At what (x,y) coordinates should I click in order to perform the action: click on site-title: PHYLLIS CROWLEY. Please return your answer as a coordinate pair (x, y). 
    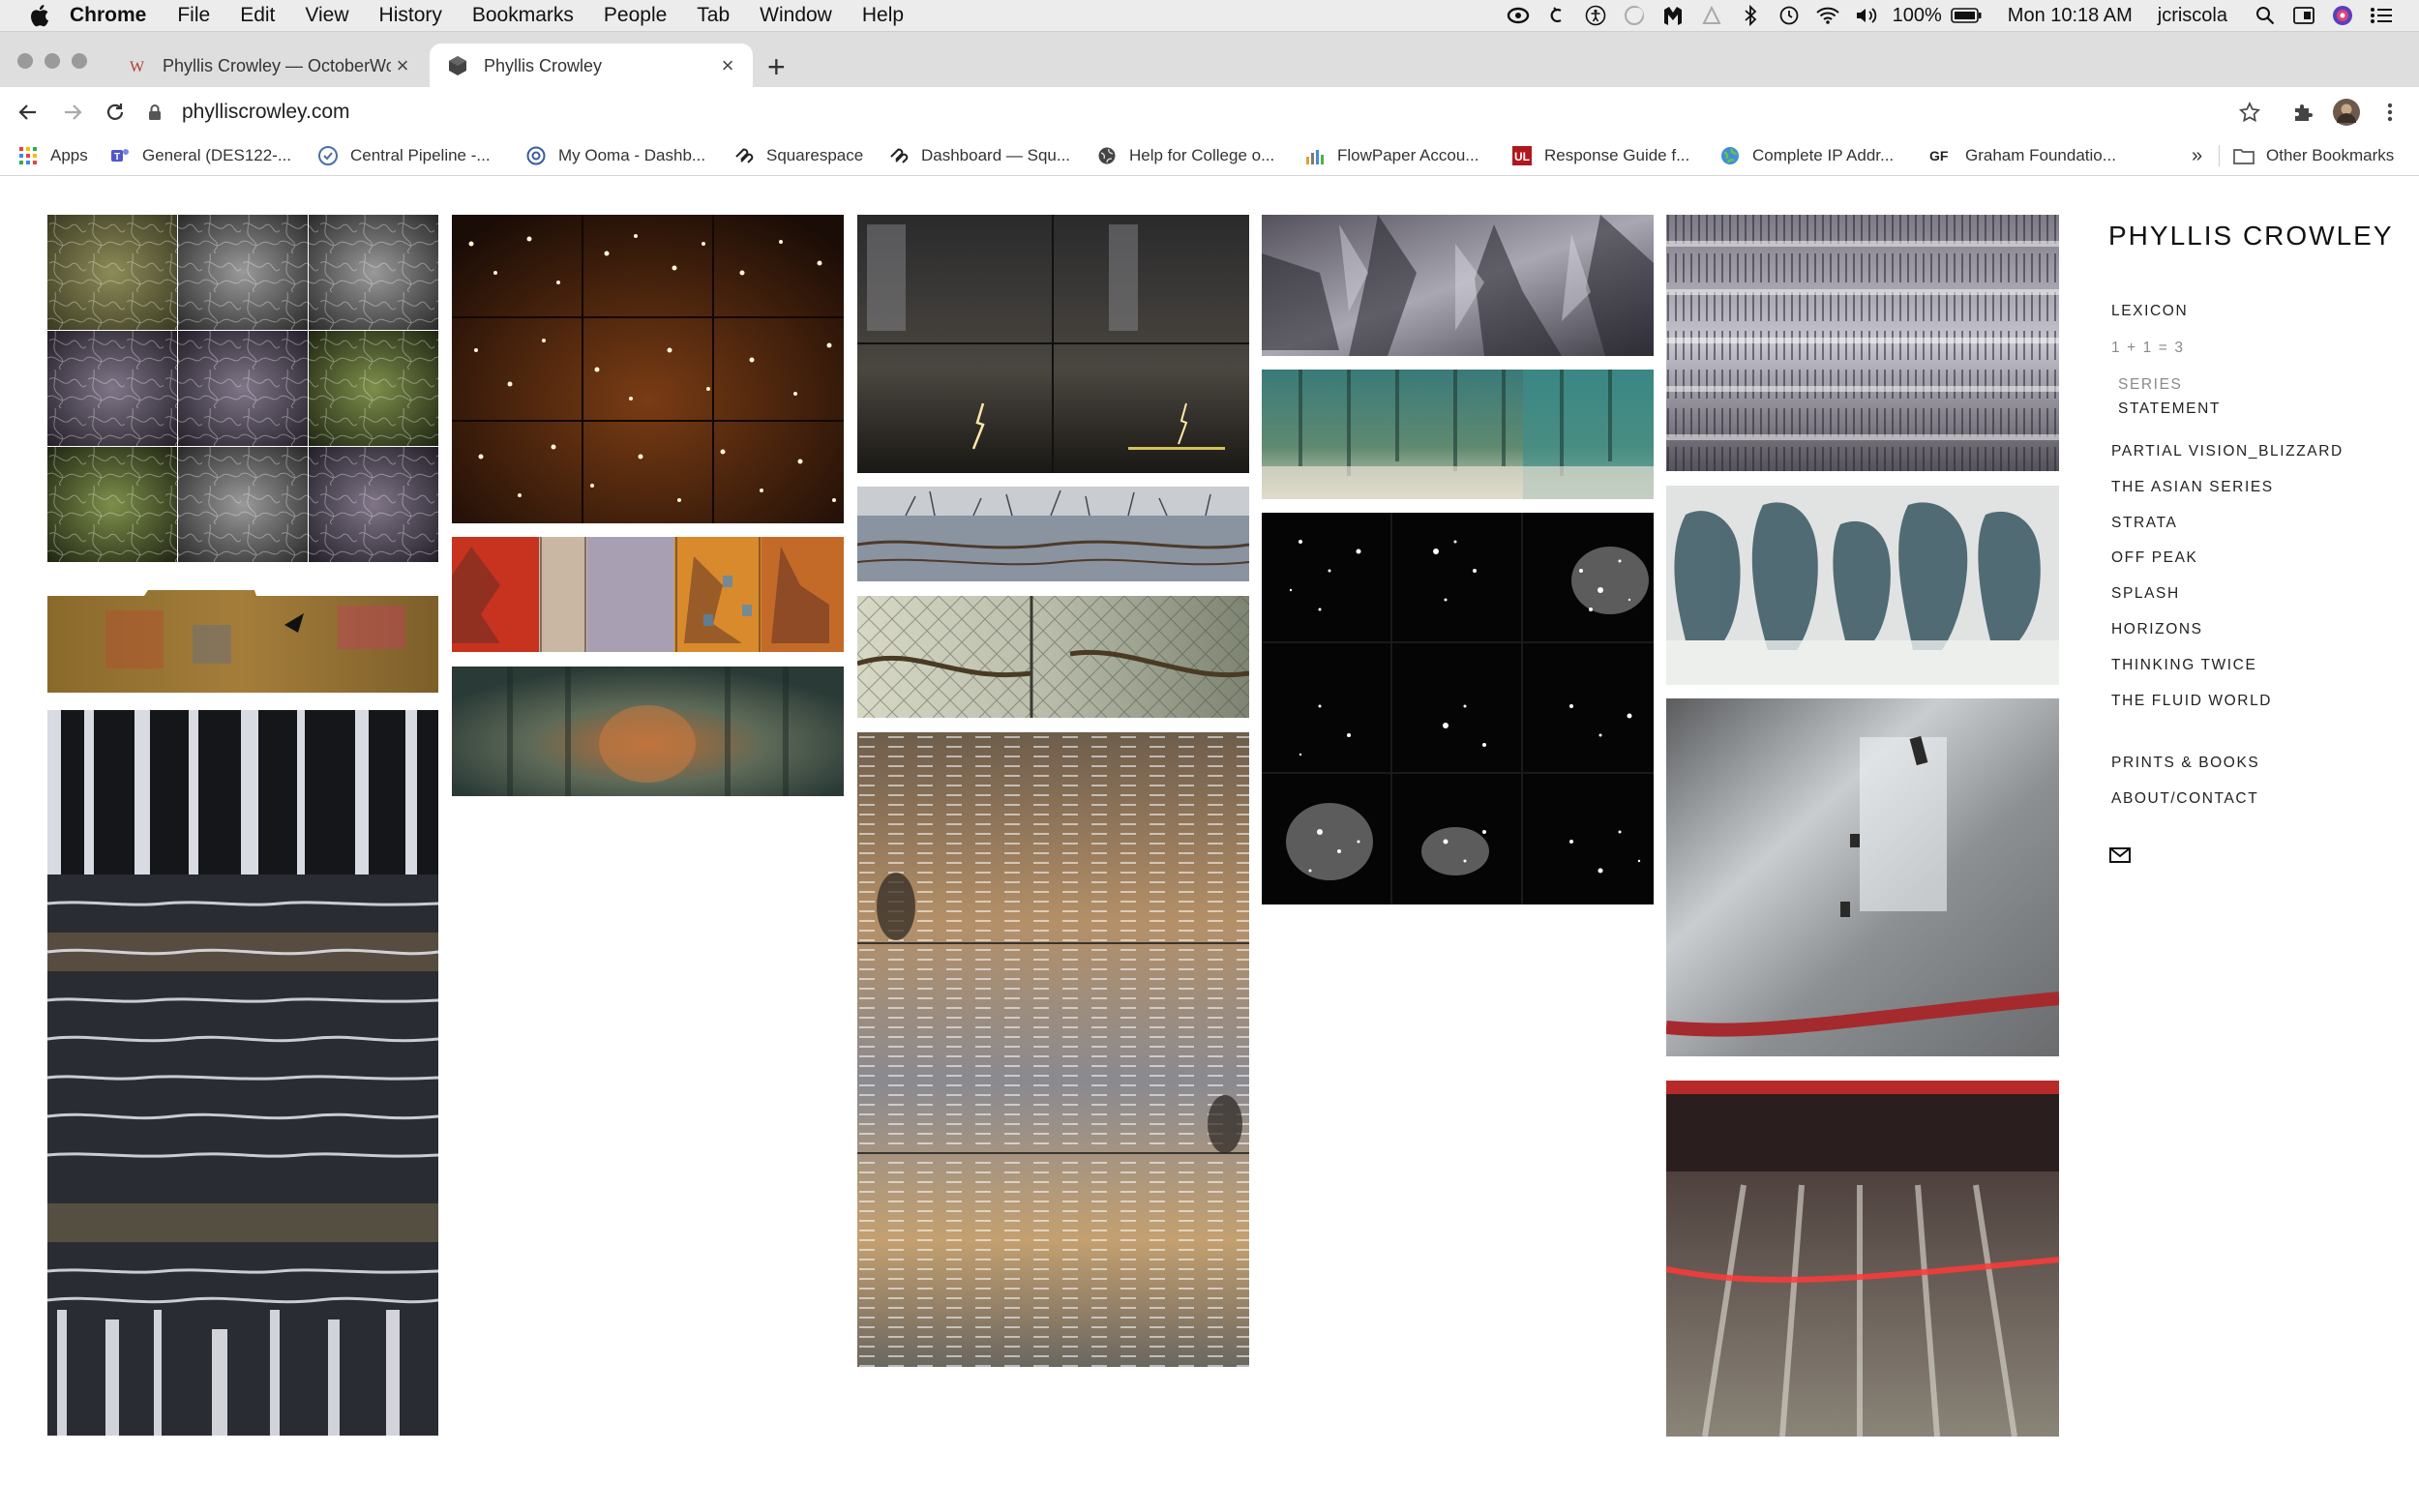
    Looking at the image, I should click on (2251, 237).